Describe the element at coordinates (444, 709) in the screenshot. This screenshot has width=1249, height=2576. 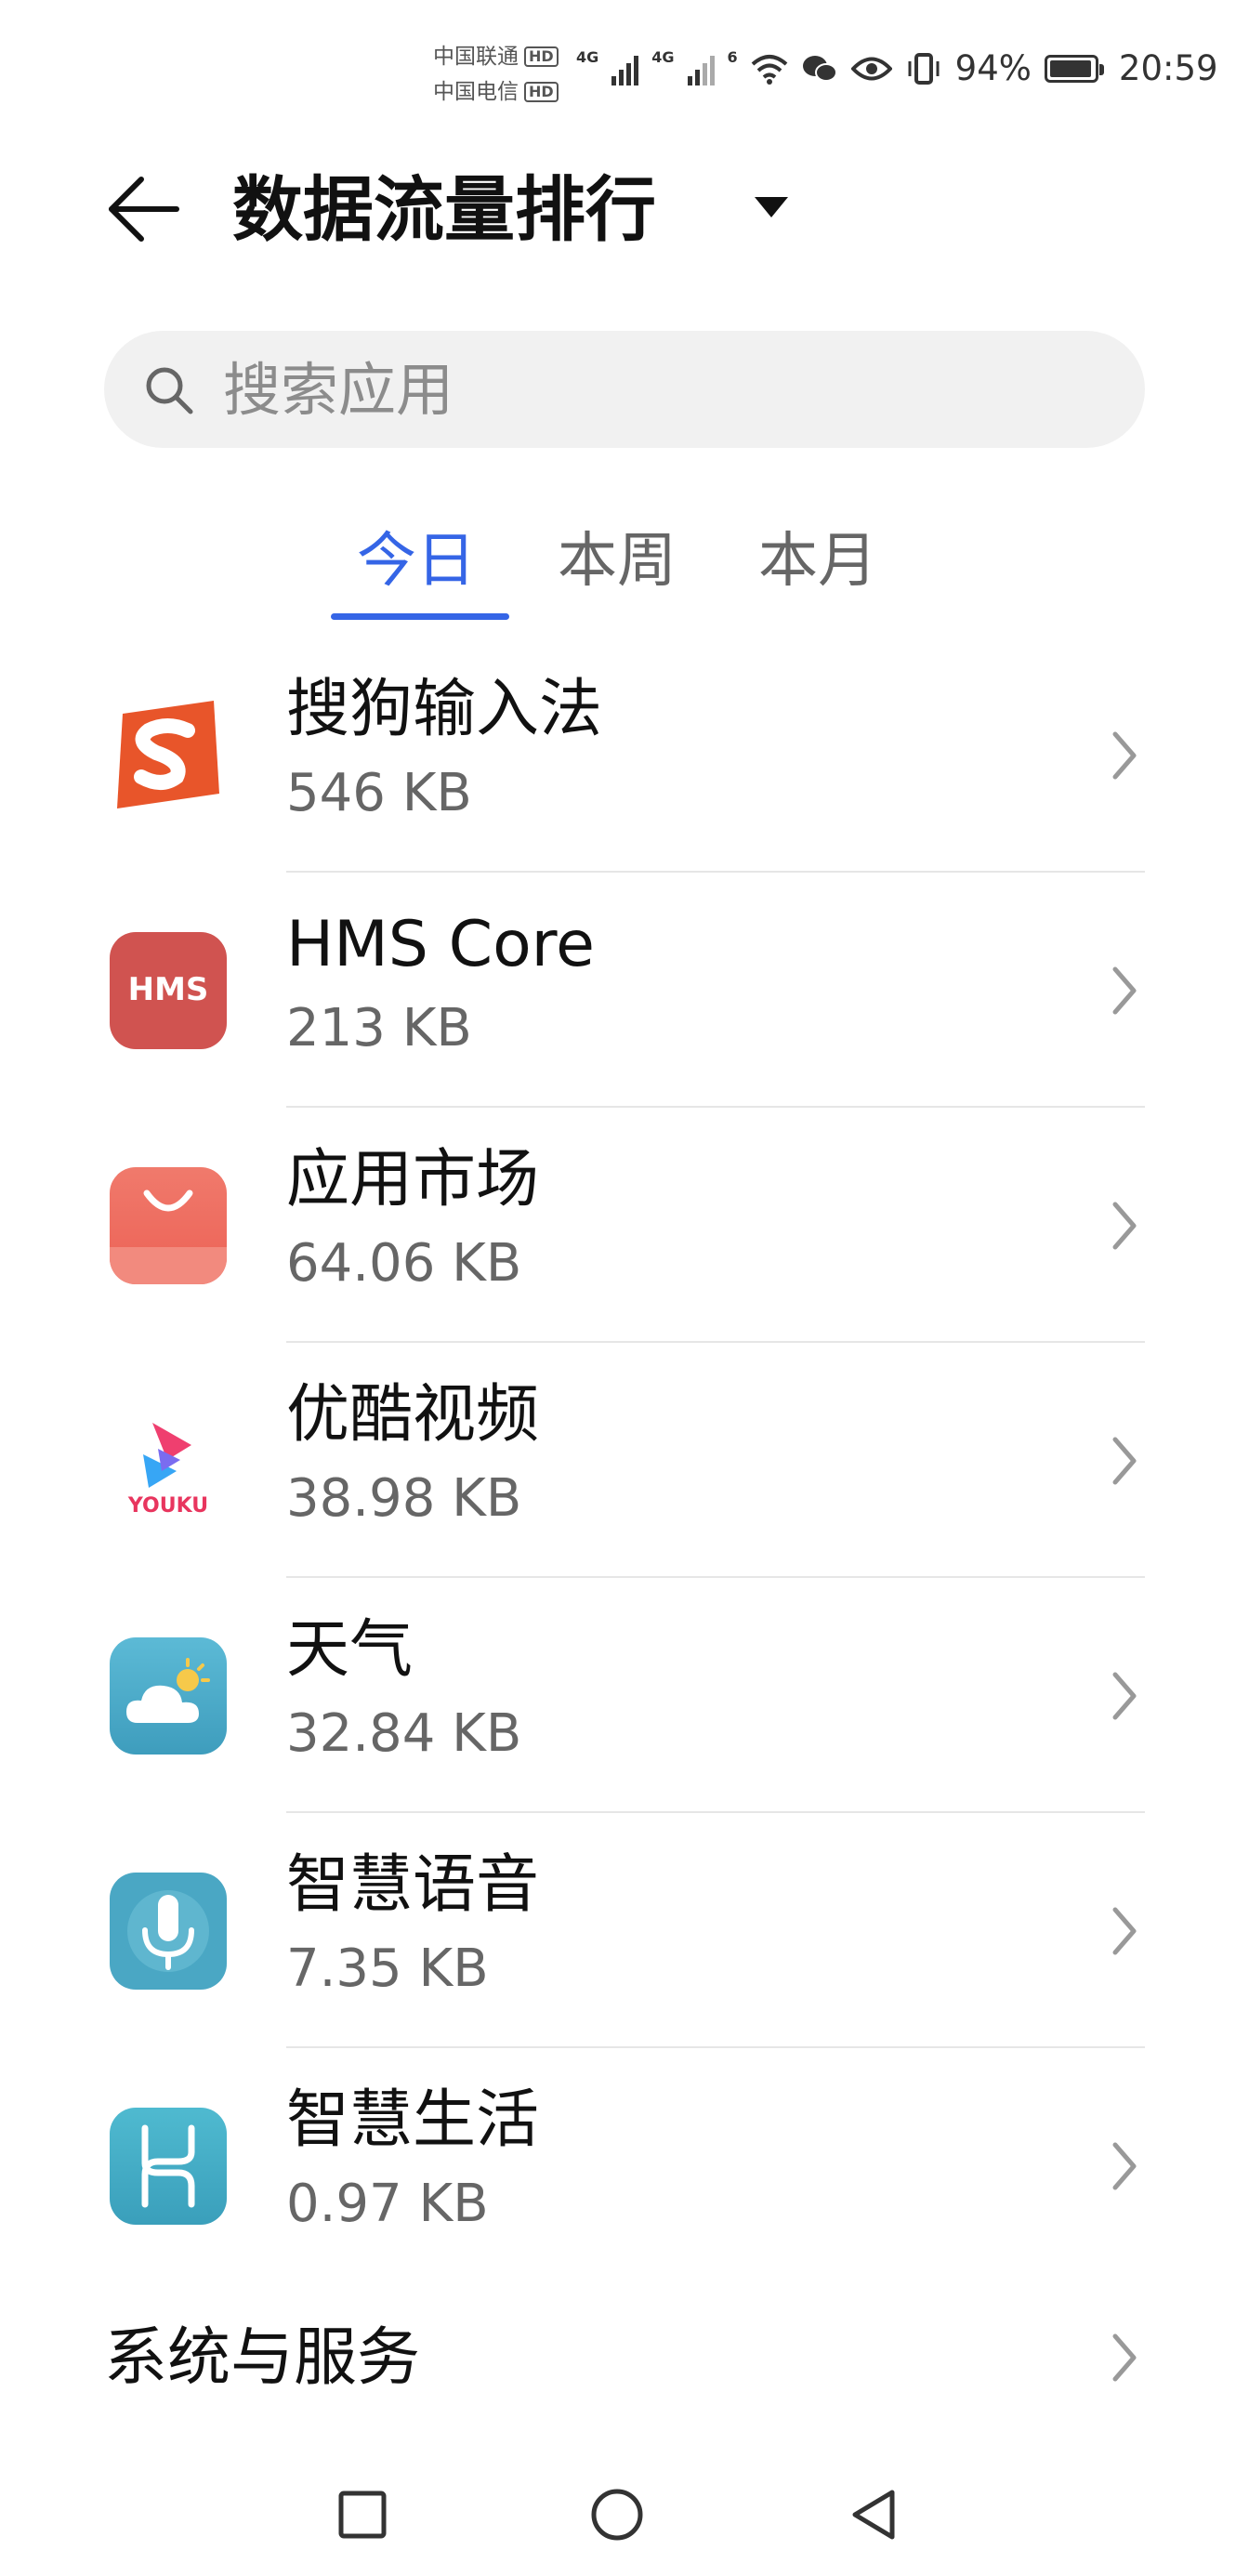
I see `app-name: 搜狗输入法` at that location.